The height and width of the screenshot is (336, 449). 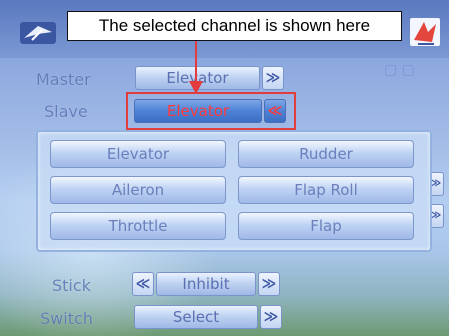 I want to click on mix-flag-icon, so click(x=425, y=32).